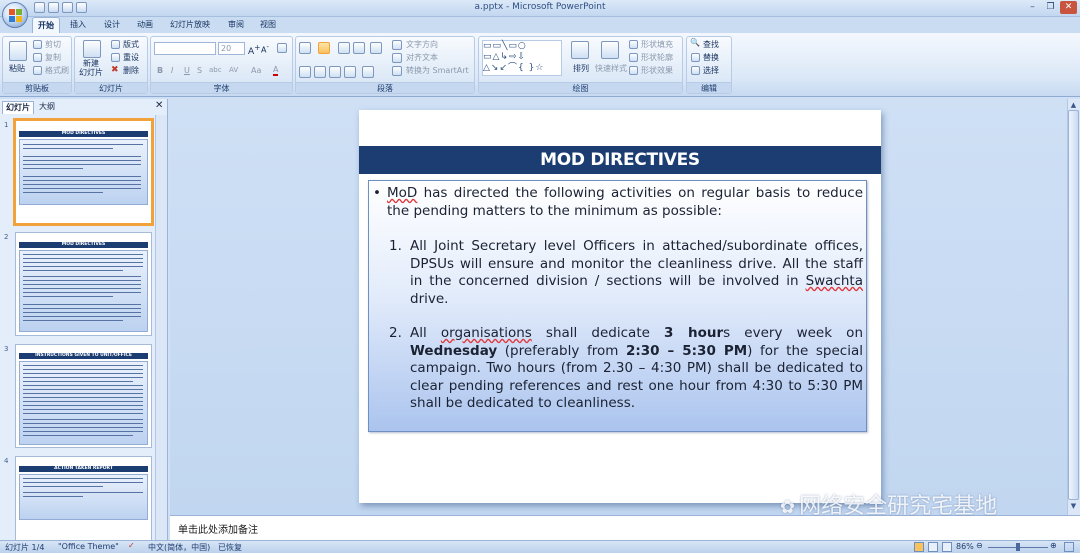 This screenshot has height=553, width=1080. Describe the element at coordinates (276, 70) in the screenshot. I see `font-color-button: A` at that location.